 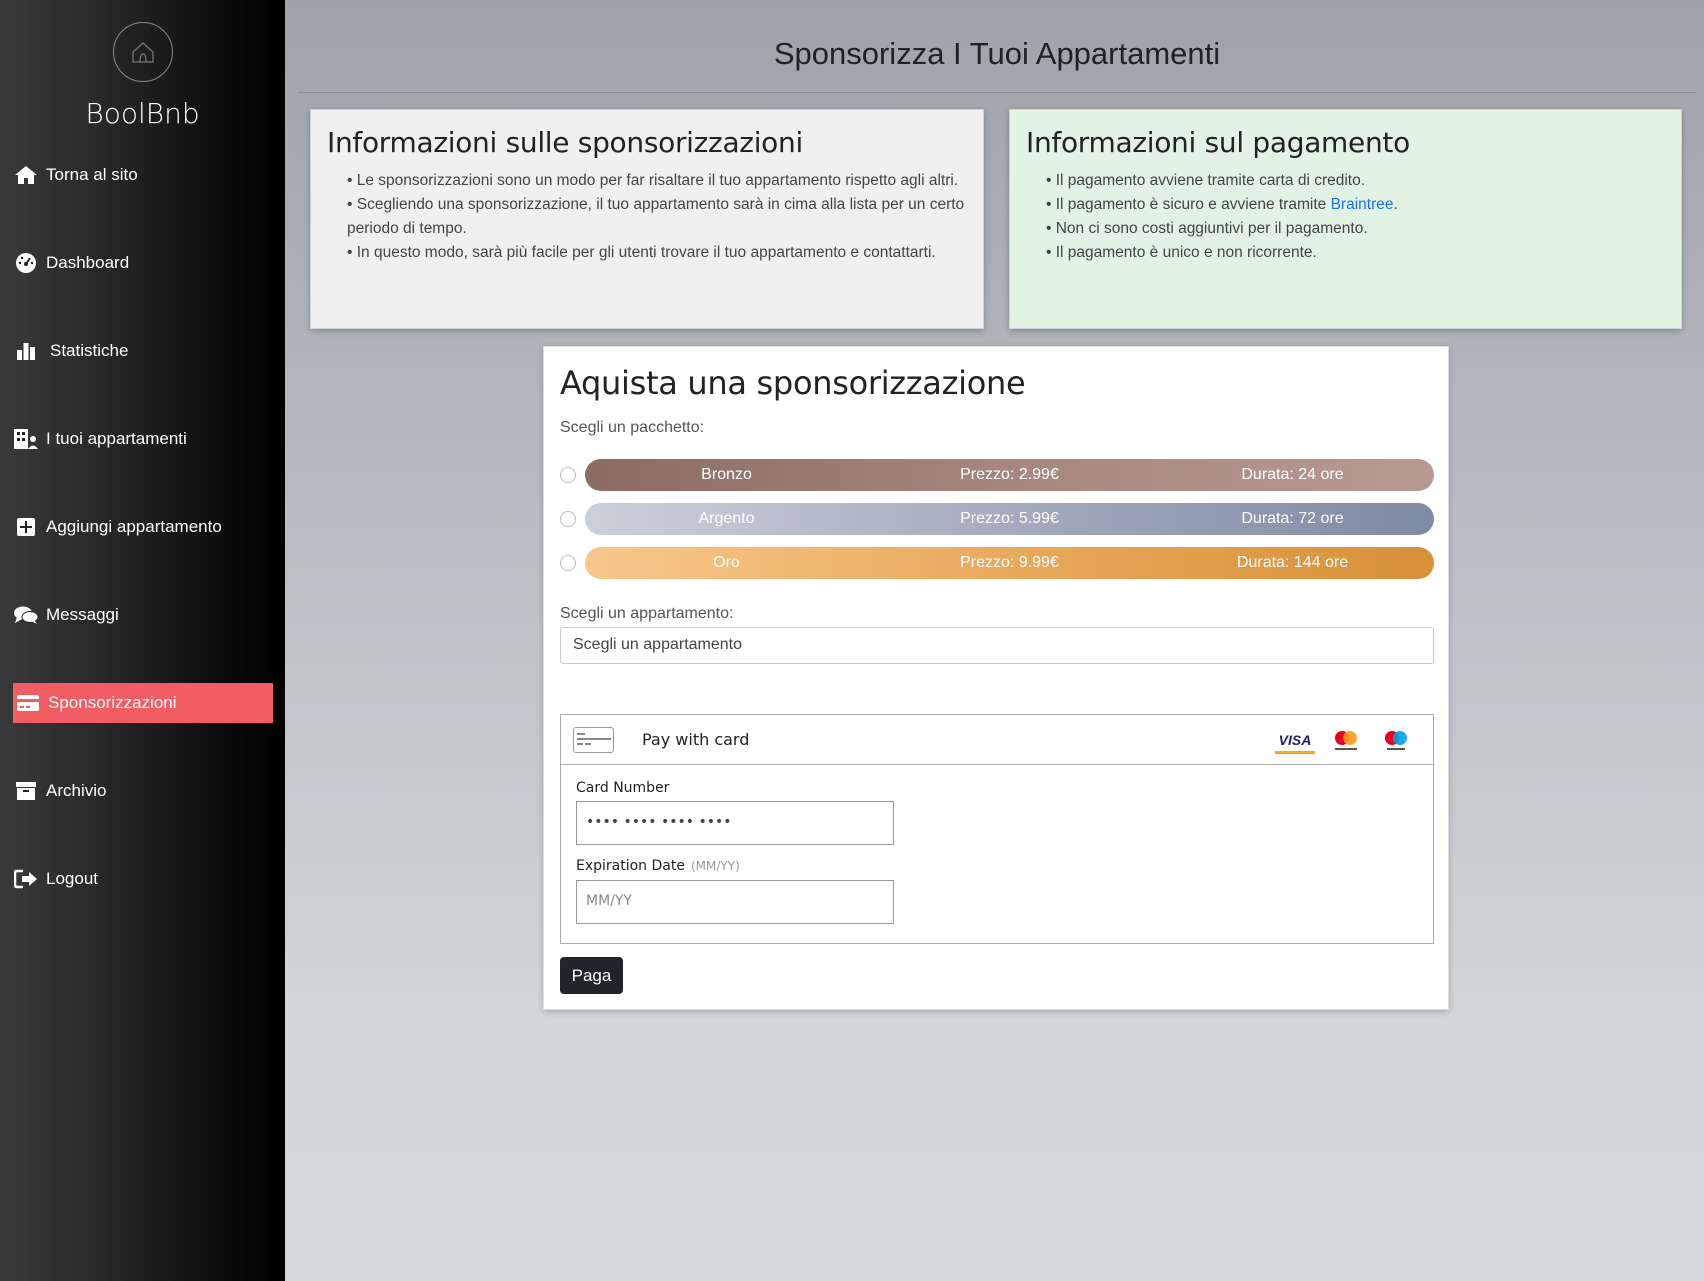 I want to click on bar-chart-icon, so click(x=26, y=351).